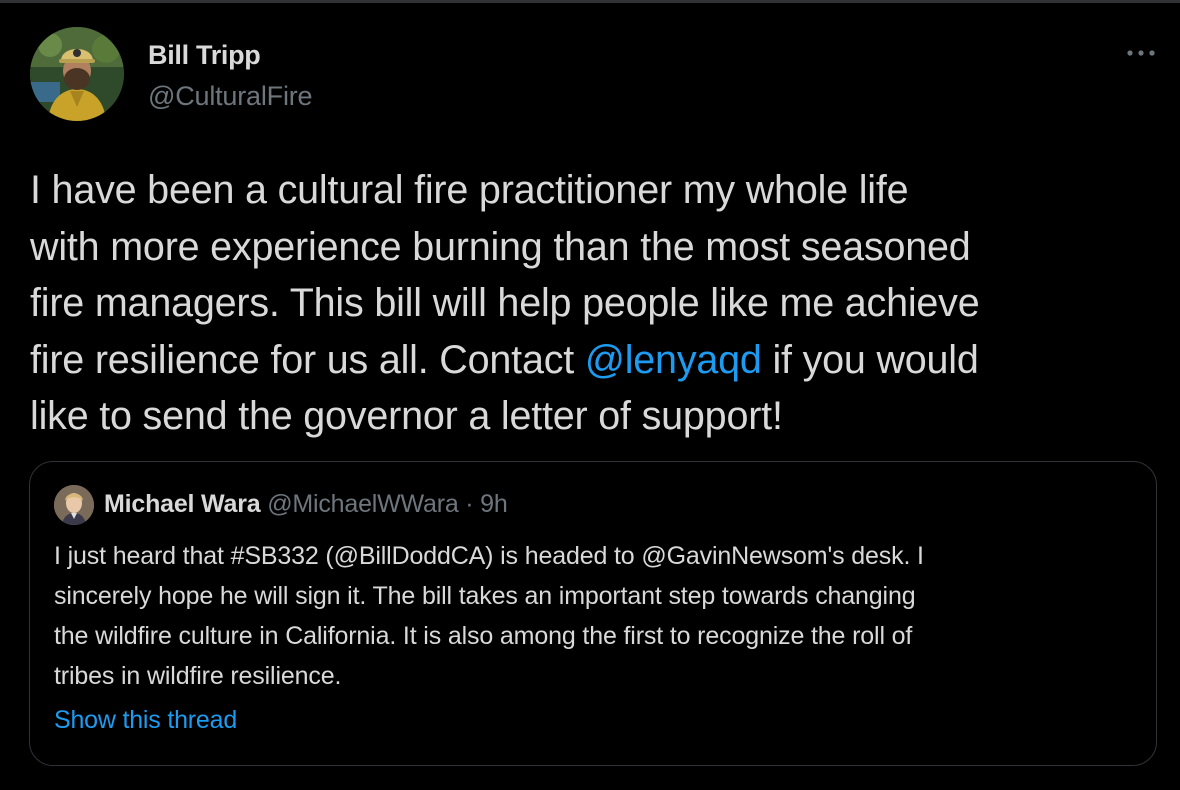  Describe the element at coordinates (182, 504) in the screenshot. I see `quoted-author-name: Michael Wara` at that location.